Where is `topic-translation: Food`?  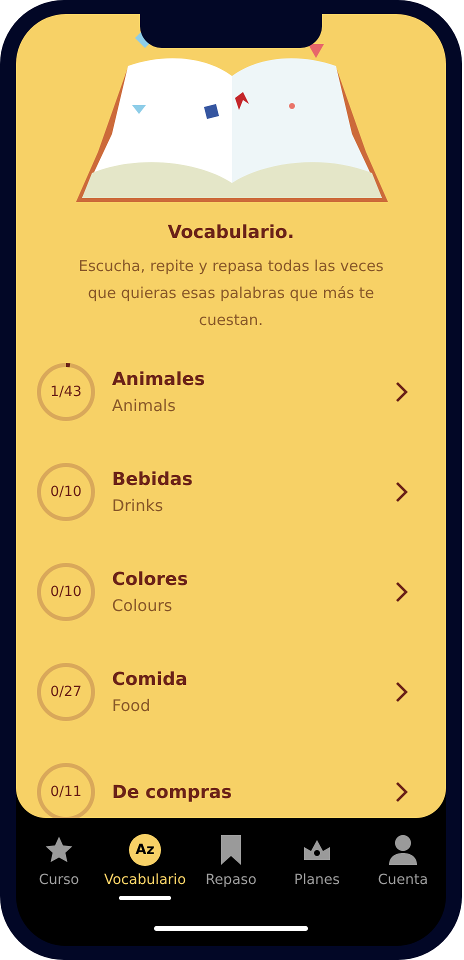 topic-translation: Food is located at coordinates (132, 705).